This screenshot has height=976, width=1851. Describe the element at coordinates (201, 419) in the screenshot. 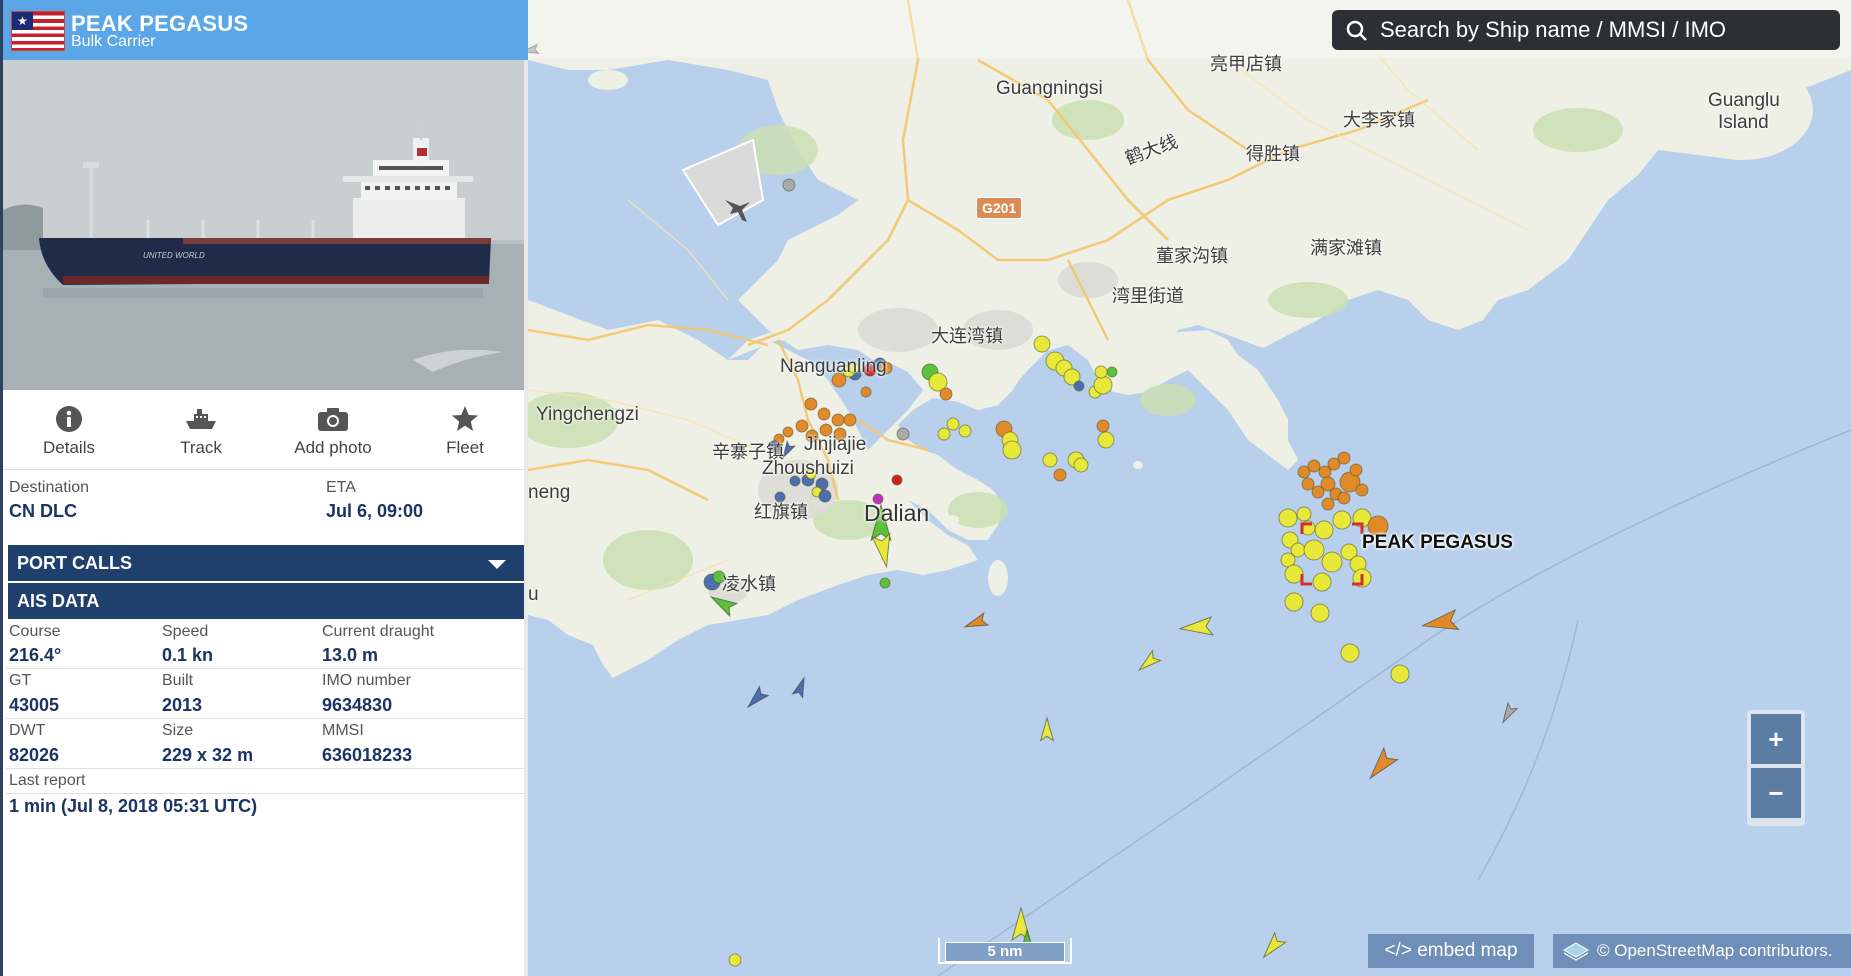

I see `ship-track-icon` at that location.